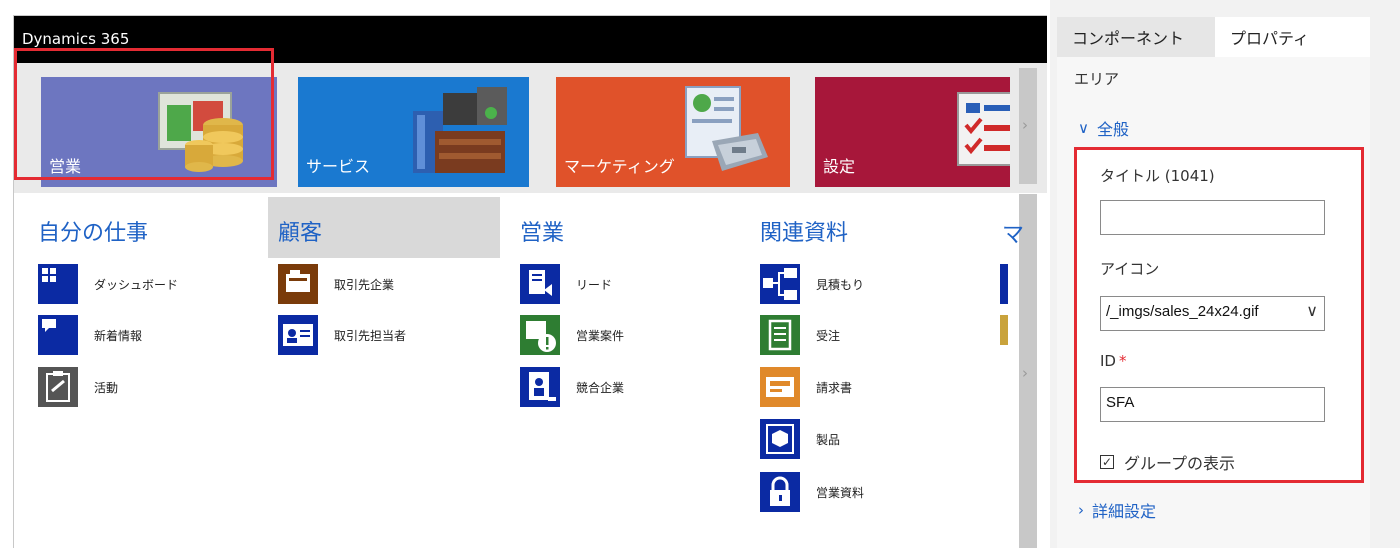 Image resolution: width=1400 pixels, height=548 pixels. I want to click on title-field-label: タイトル (1041), so click(1157, 176).